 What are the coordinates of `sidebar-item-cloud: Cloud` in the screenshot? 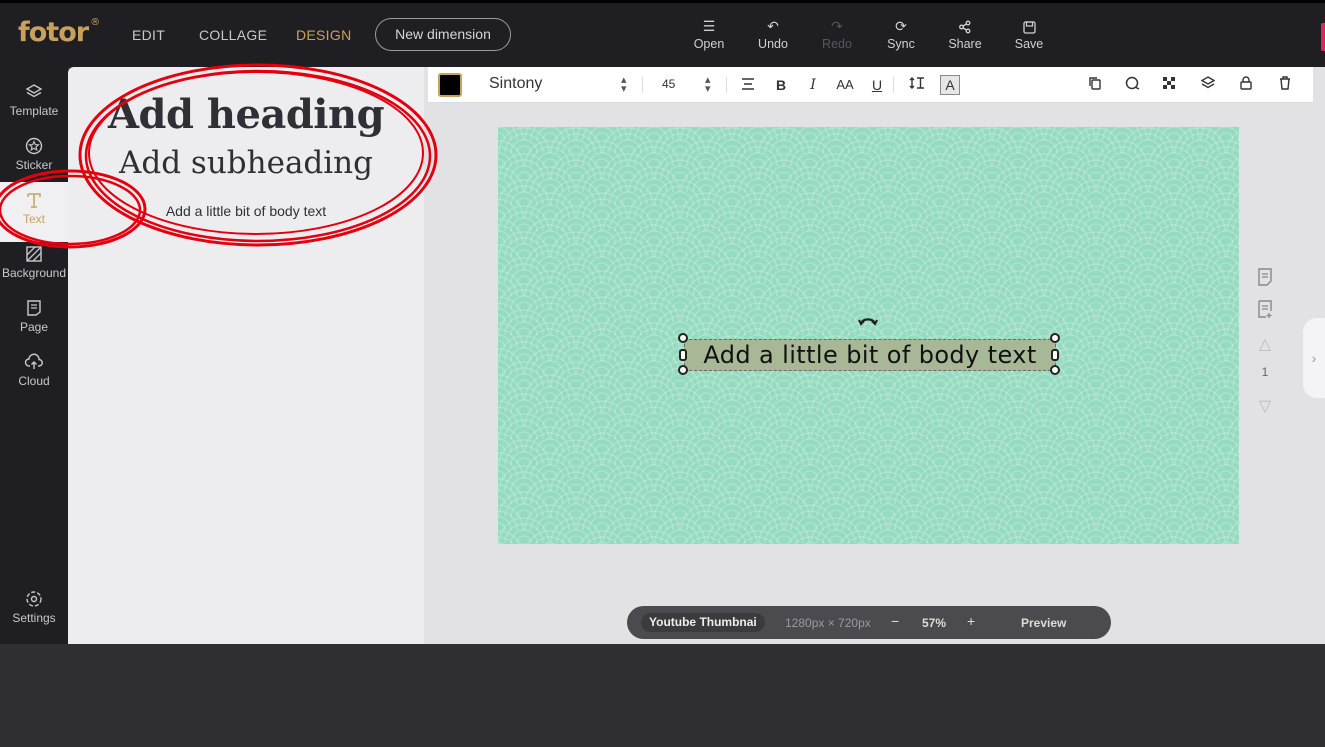 It's located at (34, 379).